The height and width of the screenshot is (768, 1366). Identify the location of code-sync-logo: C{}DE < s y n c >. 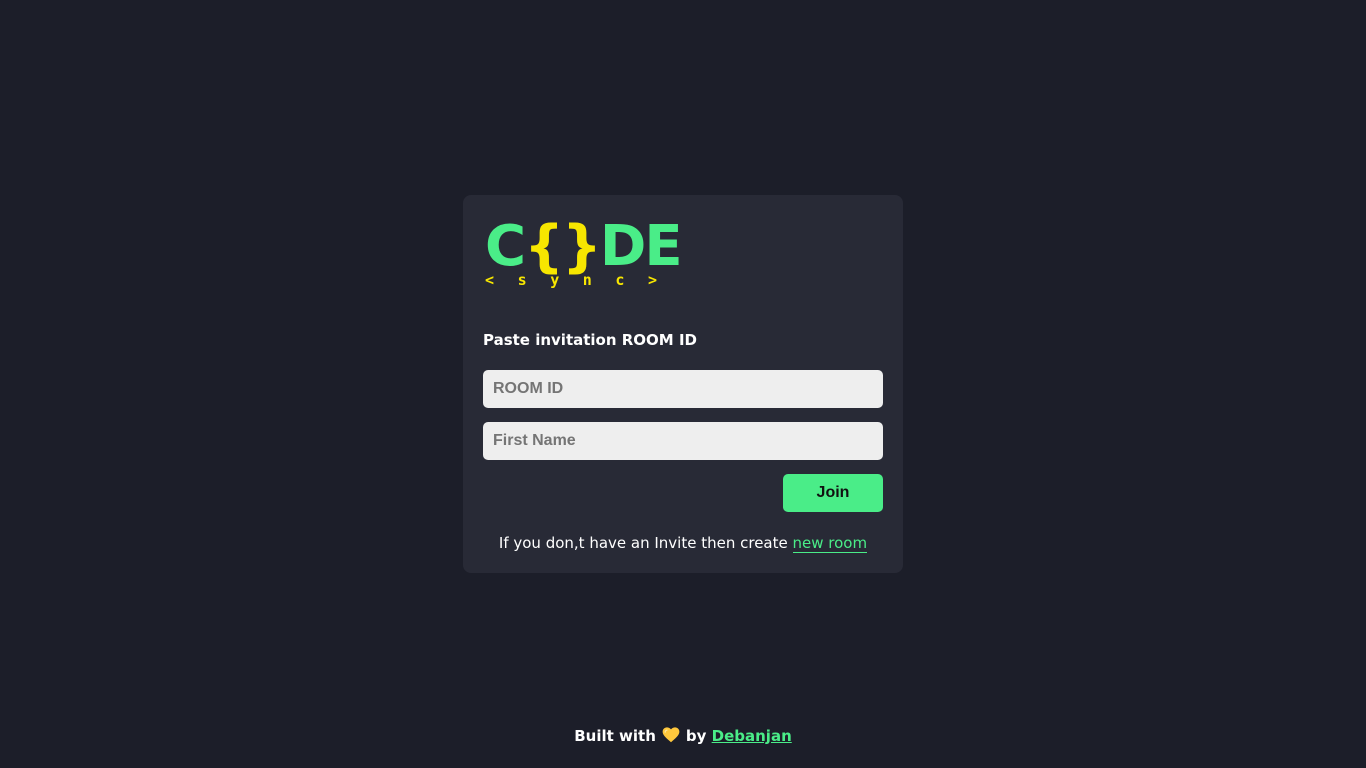
(584, 254).